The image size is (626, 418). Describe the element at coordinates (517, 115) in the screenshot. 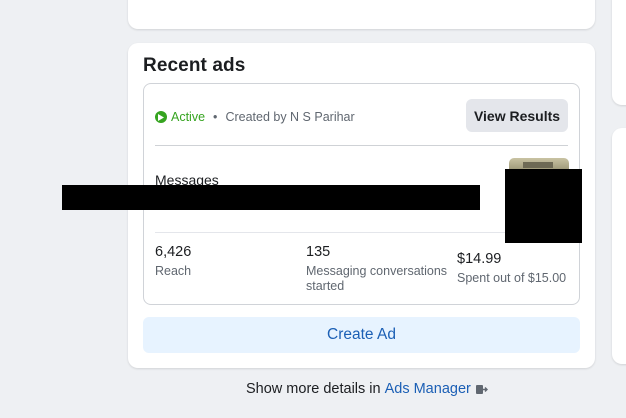

I see `view-results-button: View Results` at that location.